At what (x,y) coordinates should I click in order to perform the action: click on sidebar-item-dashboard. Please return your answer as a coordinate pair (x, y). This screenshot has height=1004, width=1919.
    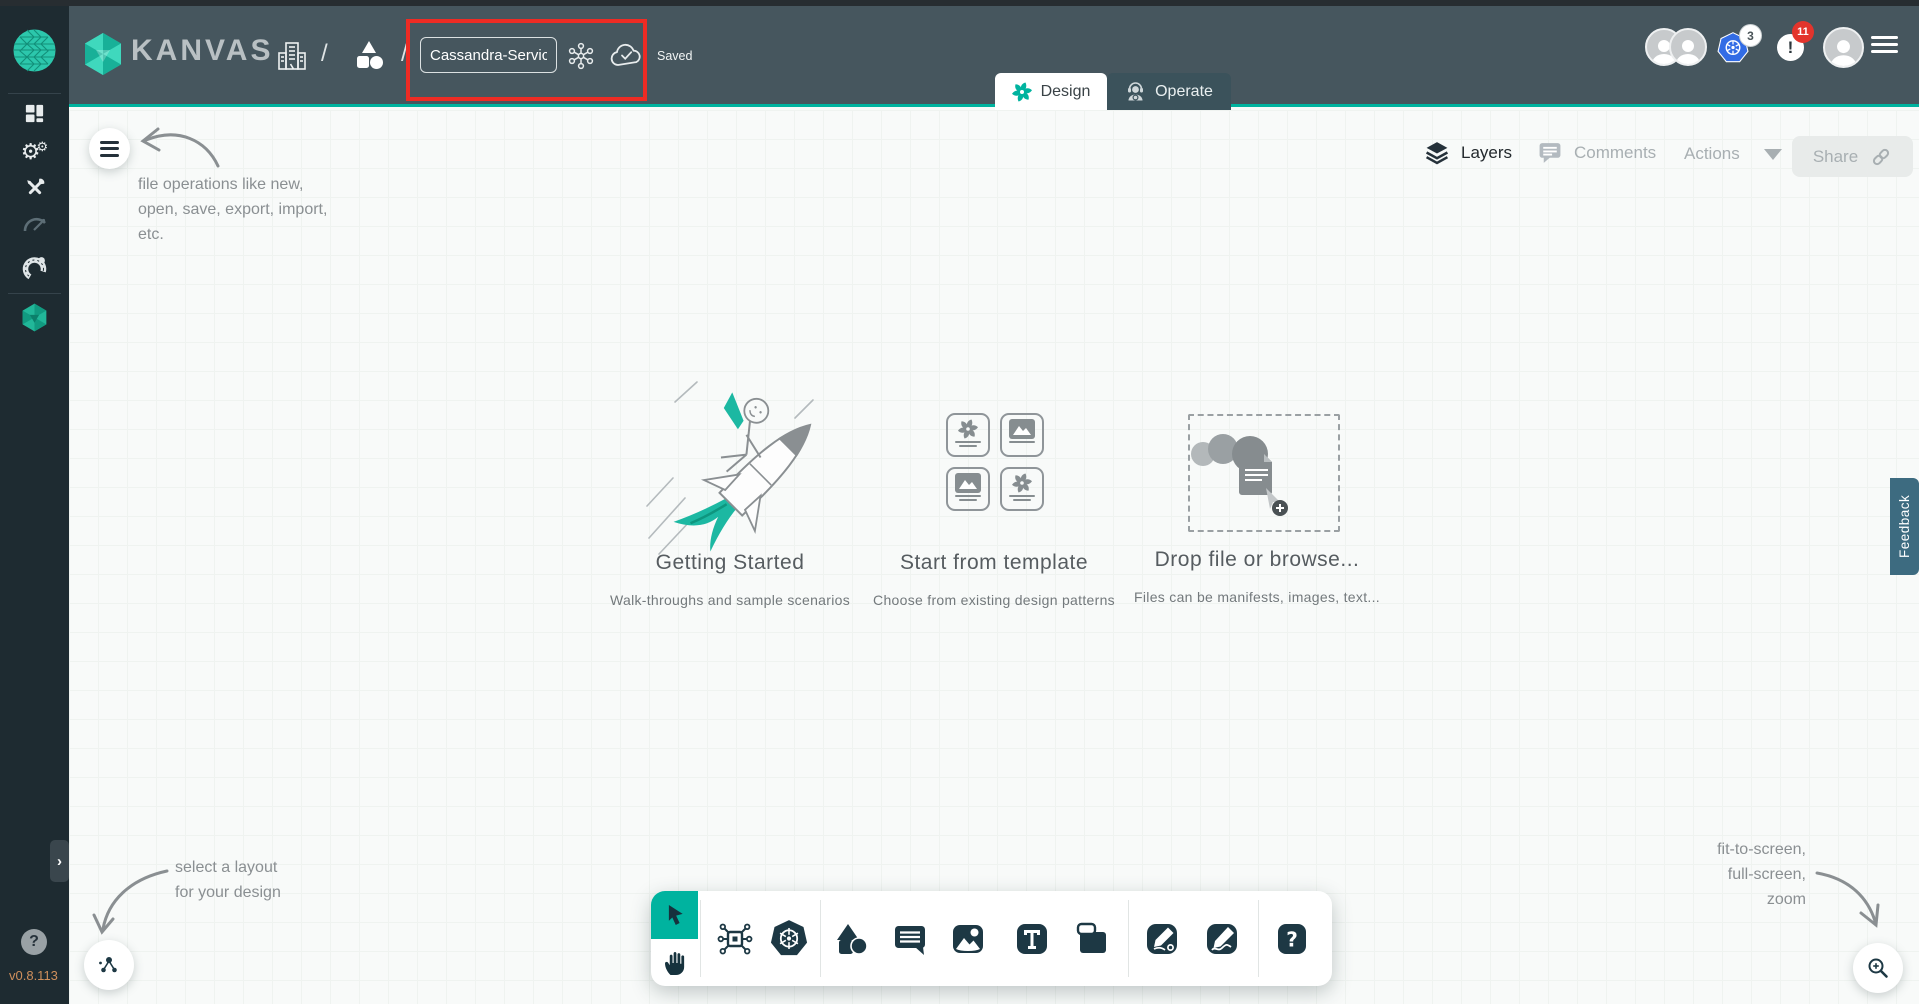
    Looking at the image, I should click on (34, 113).